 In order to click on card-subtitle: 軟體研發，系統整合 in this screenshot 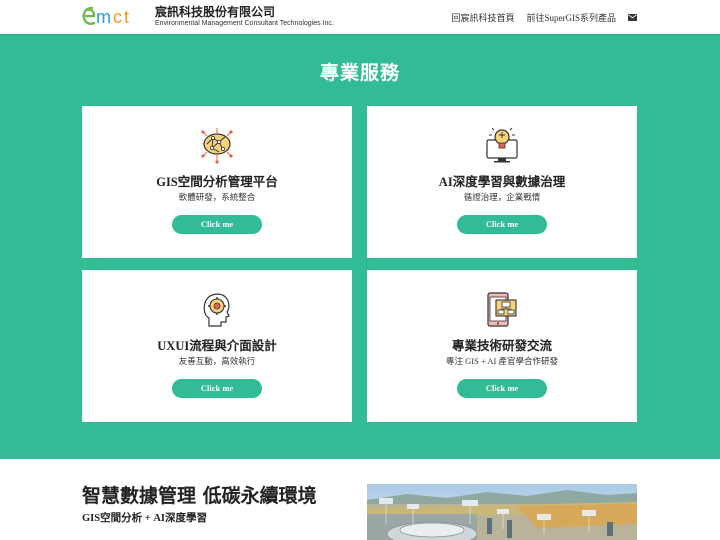, I will do `click(217, 197)`.